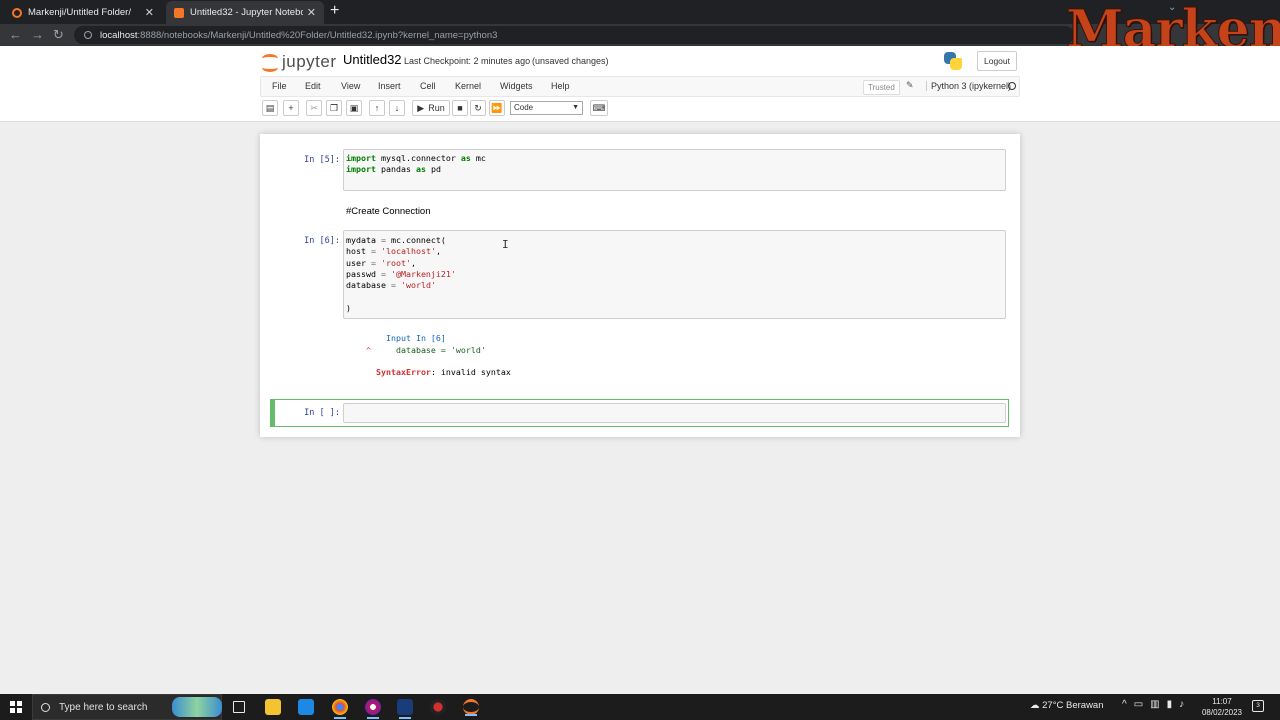  What do you see at coordinates (560, 86) in the screenshot?
I see `menu-help: Help` at bounding box center [560, 86].